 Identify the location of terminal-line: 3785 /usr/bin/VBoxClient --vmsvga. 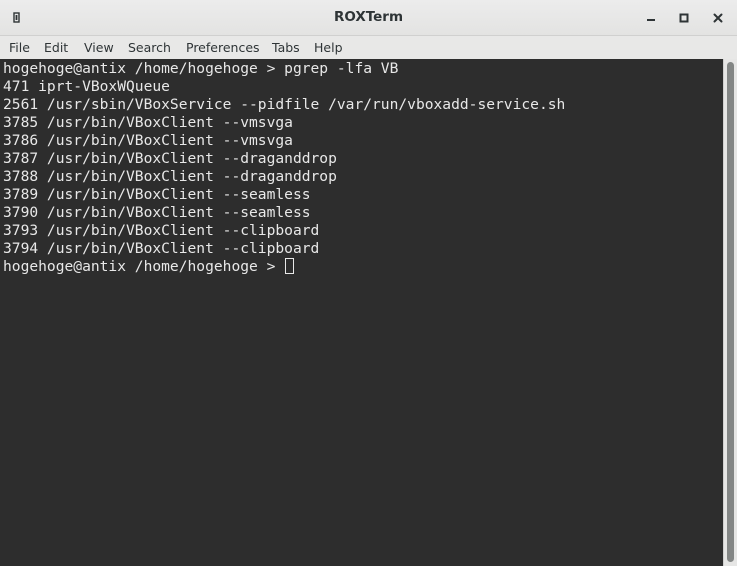
(148, 122).